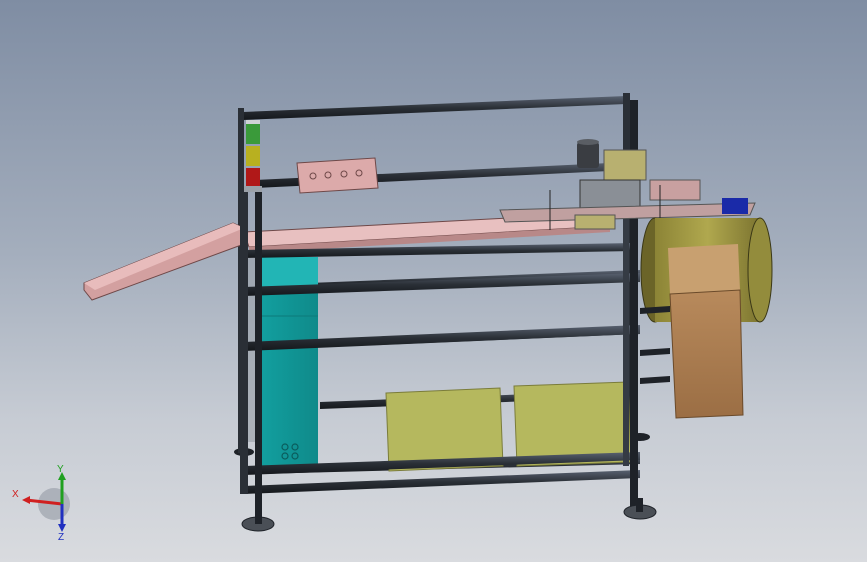  I want to click on x-axis-head, so click(26, 500).